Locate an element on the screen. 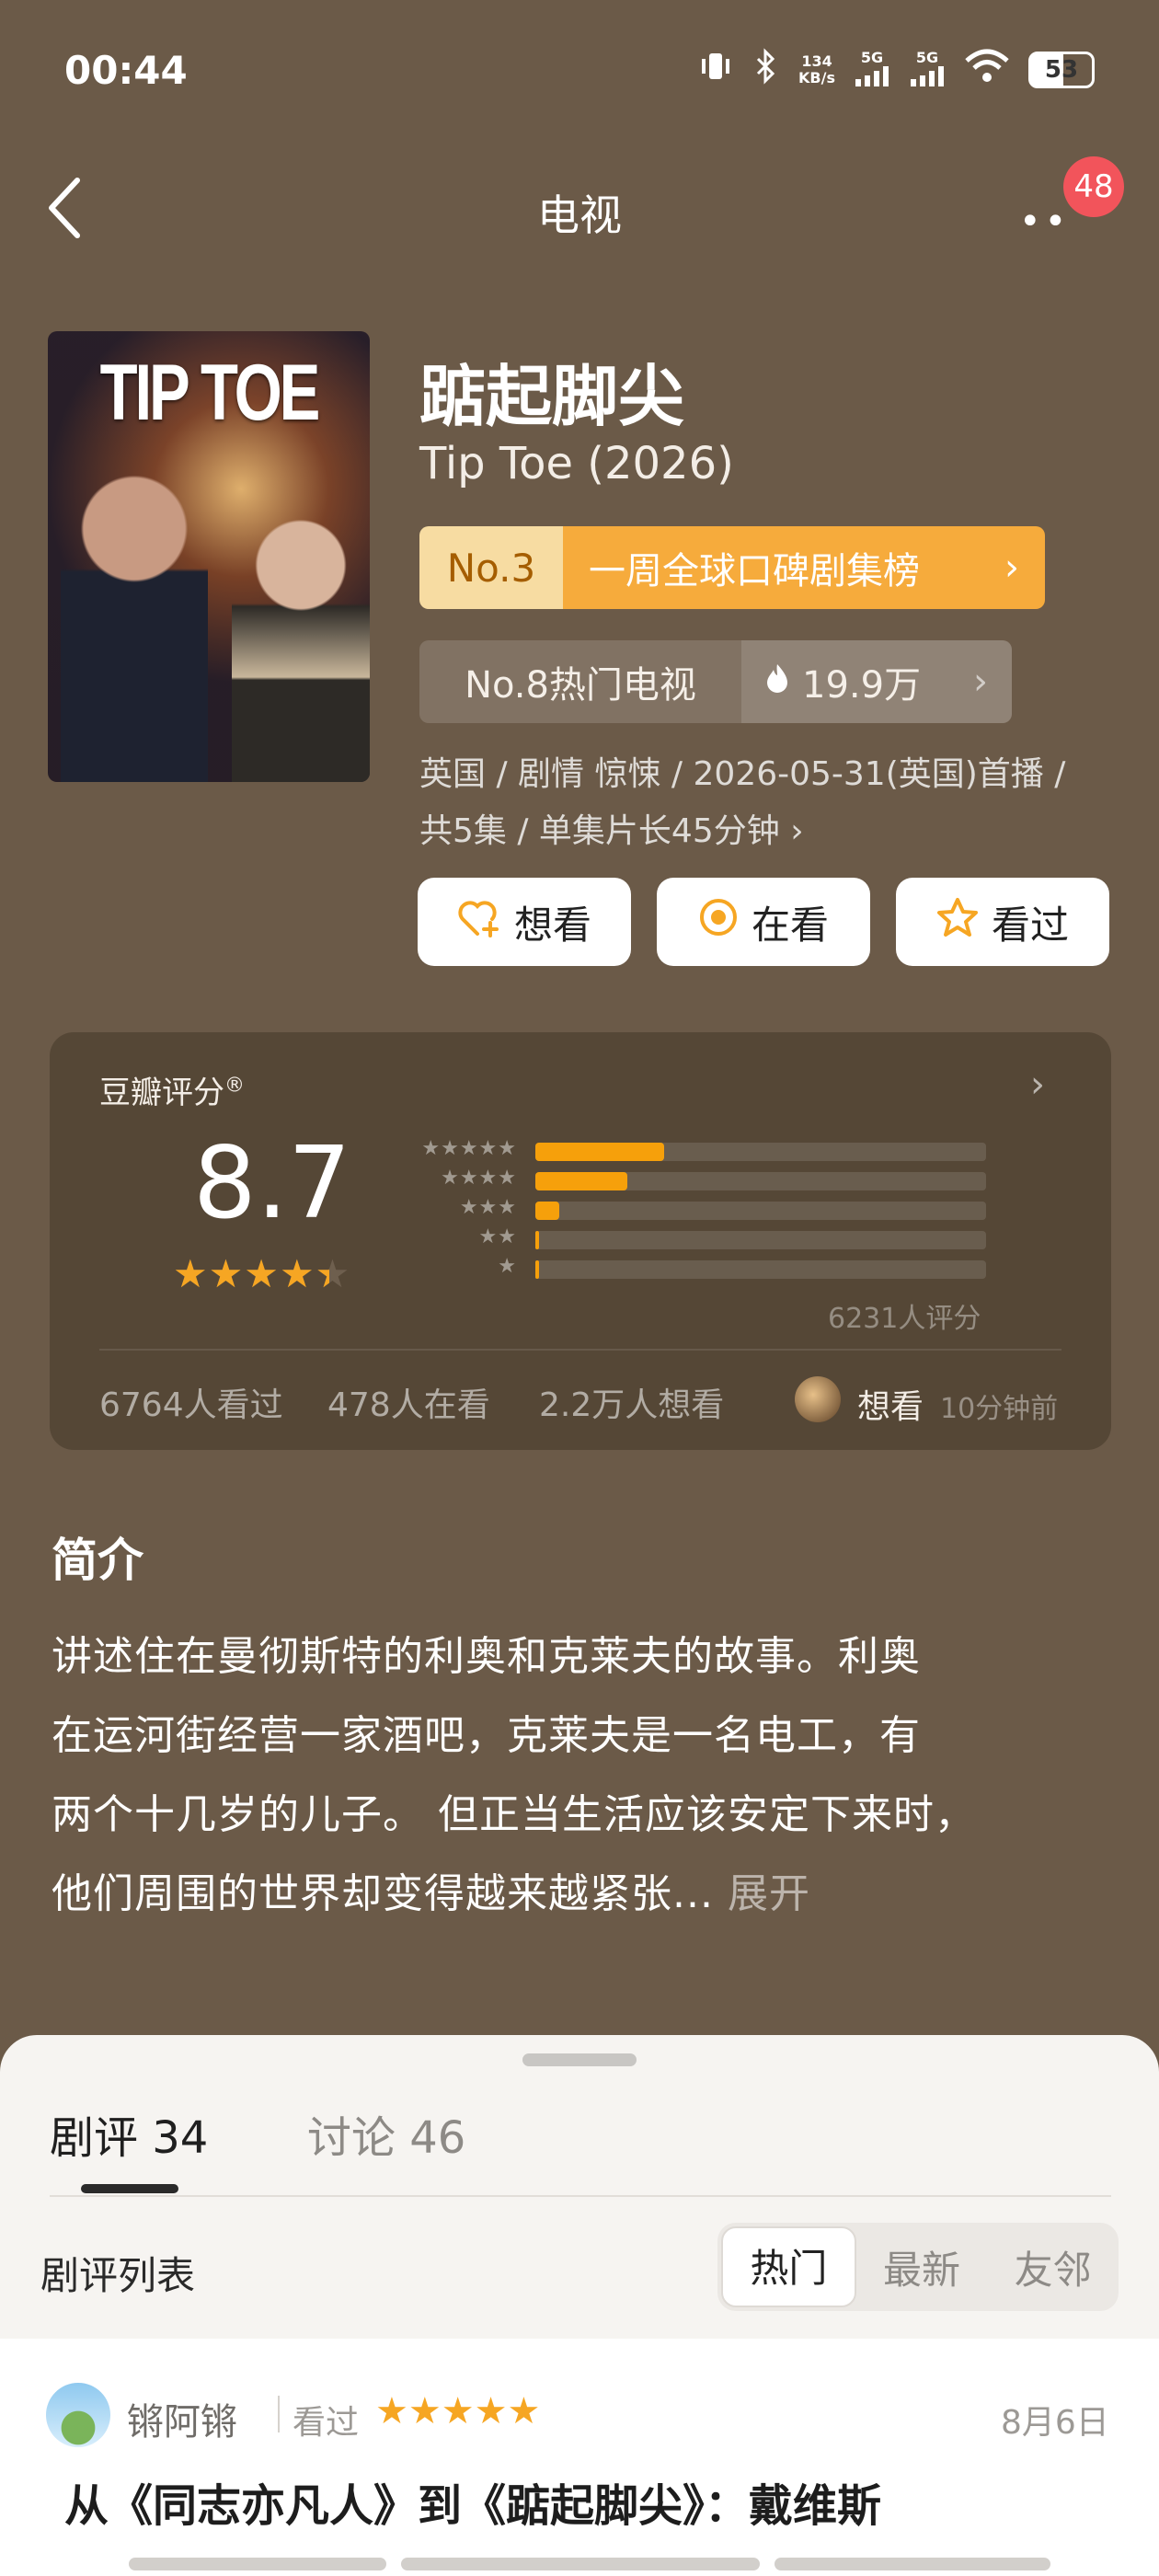  tab-reviews: 剧评 34 is located at coordinates (129, 2133).